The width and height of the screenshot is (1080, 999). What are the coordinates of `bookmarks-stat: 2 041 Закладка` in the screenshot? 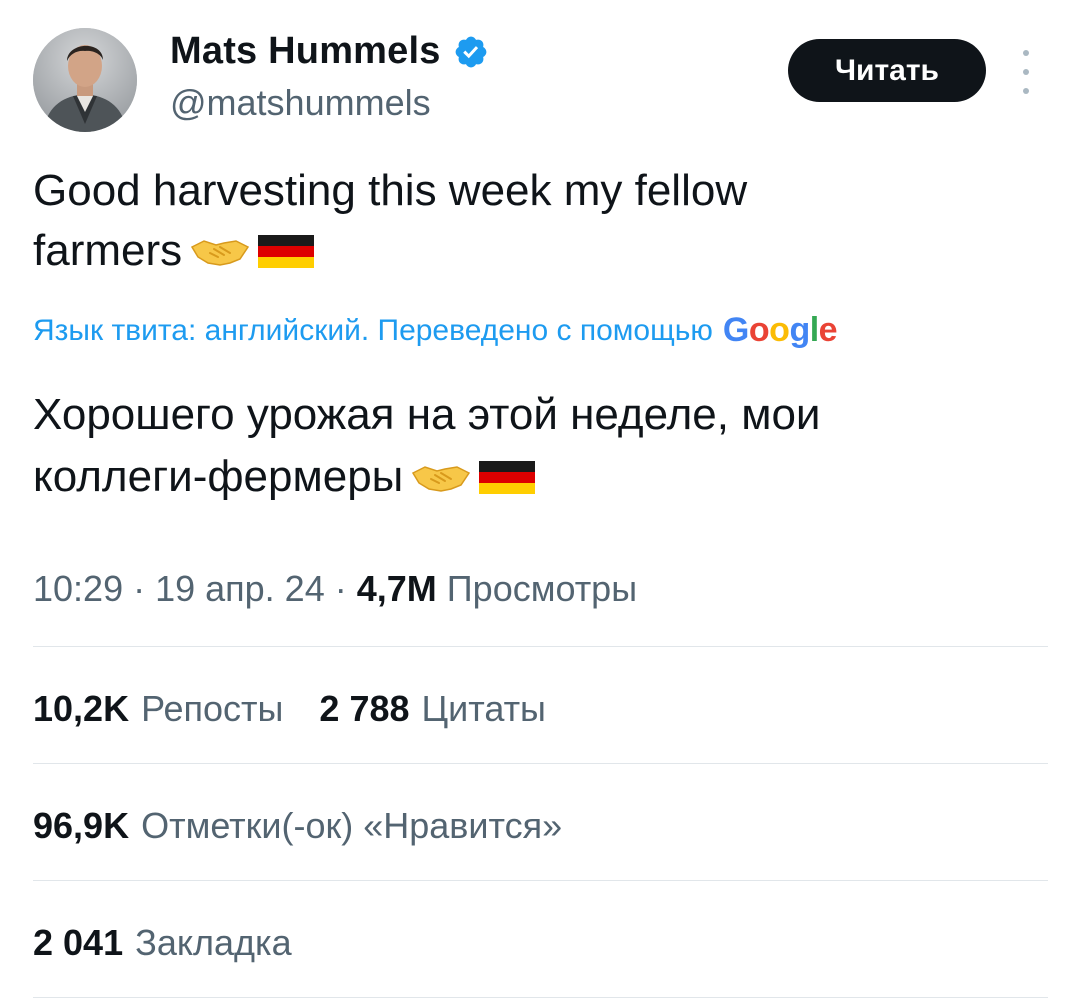 It's located at (162, 943).